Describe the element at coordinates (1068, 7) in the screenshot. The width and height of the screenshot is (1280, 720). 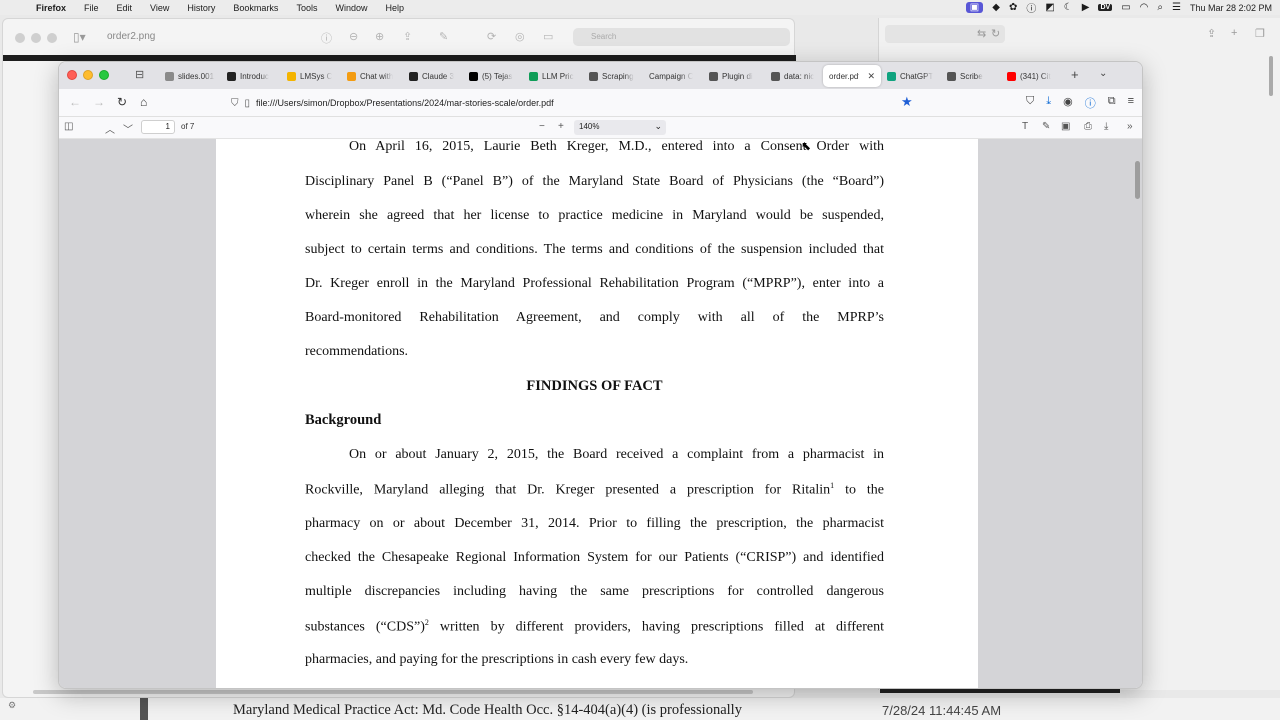
I see `moon-icon: ☾` at that location.